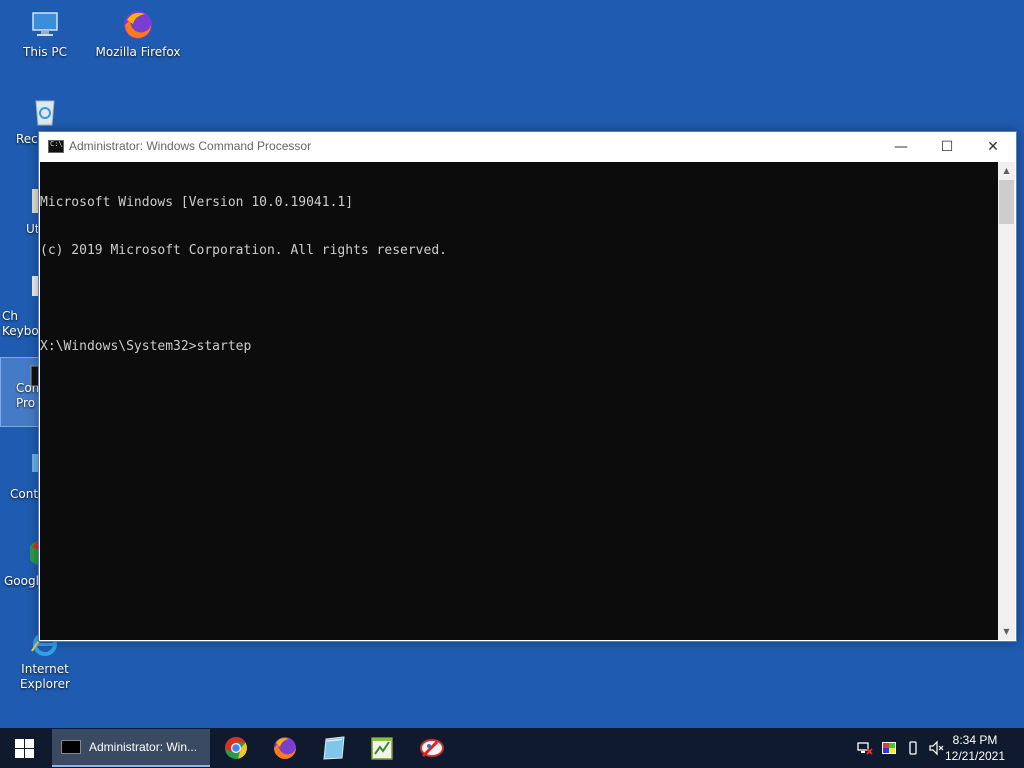 The image size is (1024, 768). I want to click on desktop-icon-utility: Ut, so click(20, 211).